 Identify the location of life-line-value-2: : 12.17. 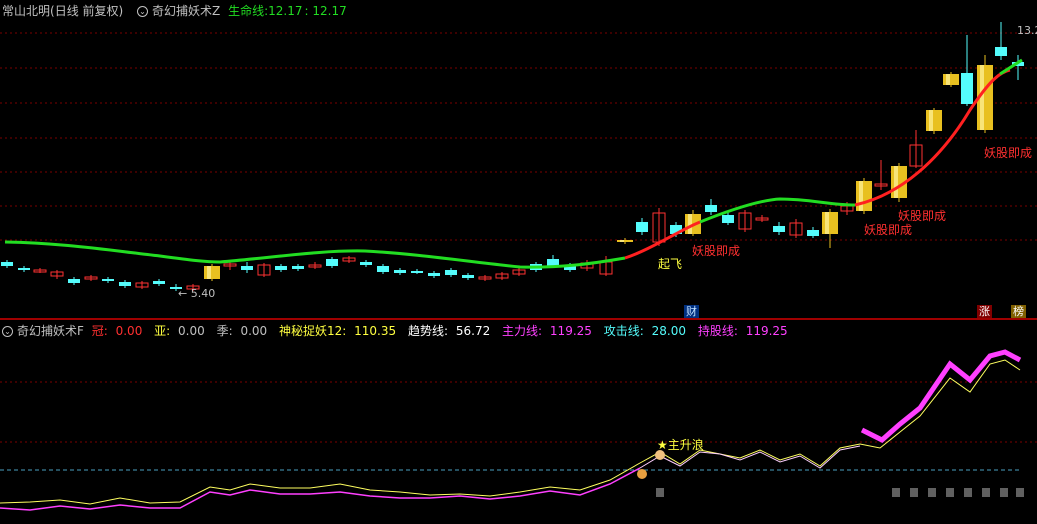
(325, 11).